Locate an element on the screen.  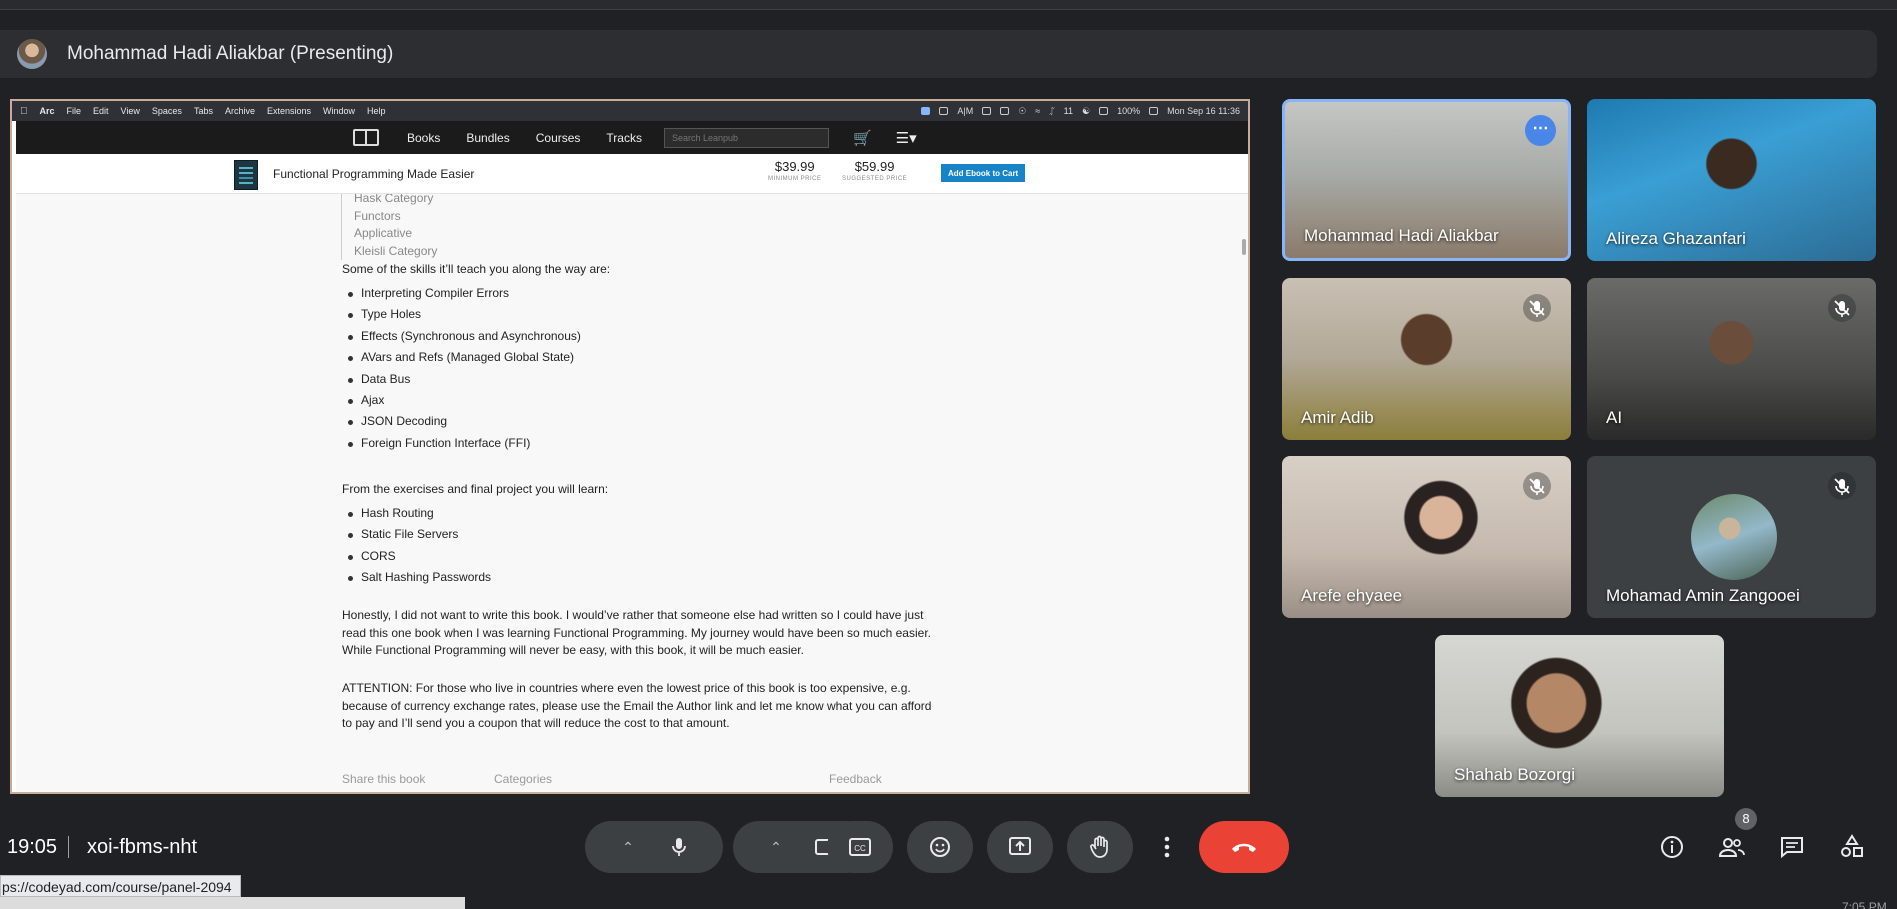
app-status-icon is located at coordinates (987, 111).